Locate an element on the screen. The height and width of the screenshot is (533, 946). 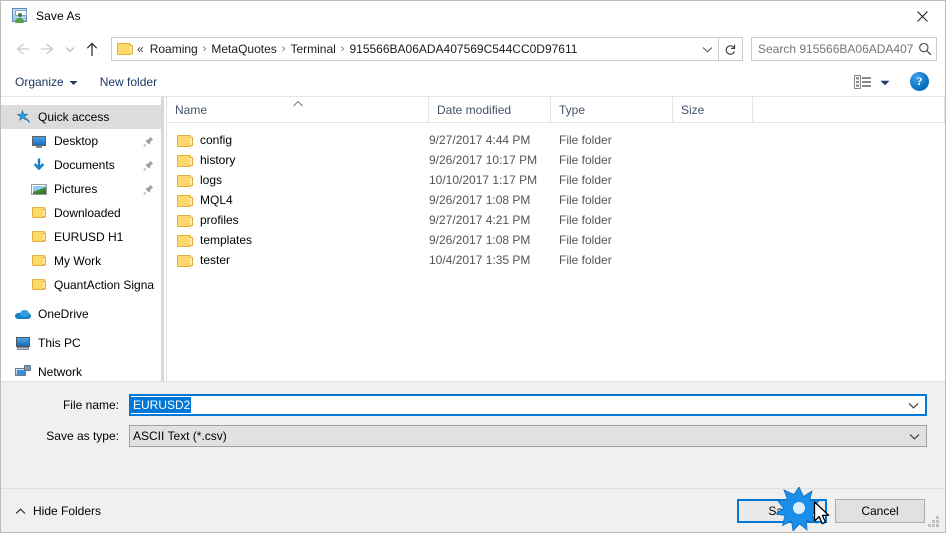
this-pc-icon is located at coordinates (23, 343).